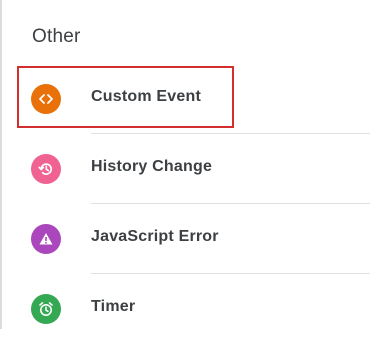 This screenshot has width=370, height=344. I want to click on alarm-clock-icon, so click(46, 309).